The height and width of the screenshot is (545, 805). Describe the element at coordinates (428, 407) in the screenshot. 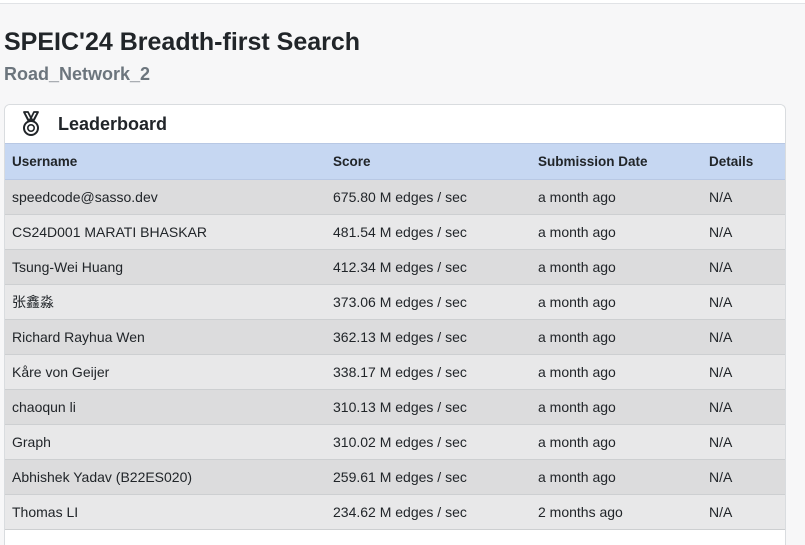

I see `score-cell: 310.13 M edges / sec` at that location.